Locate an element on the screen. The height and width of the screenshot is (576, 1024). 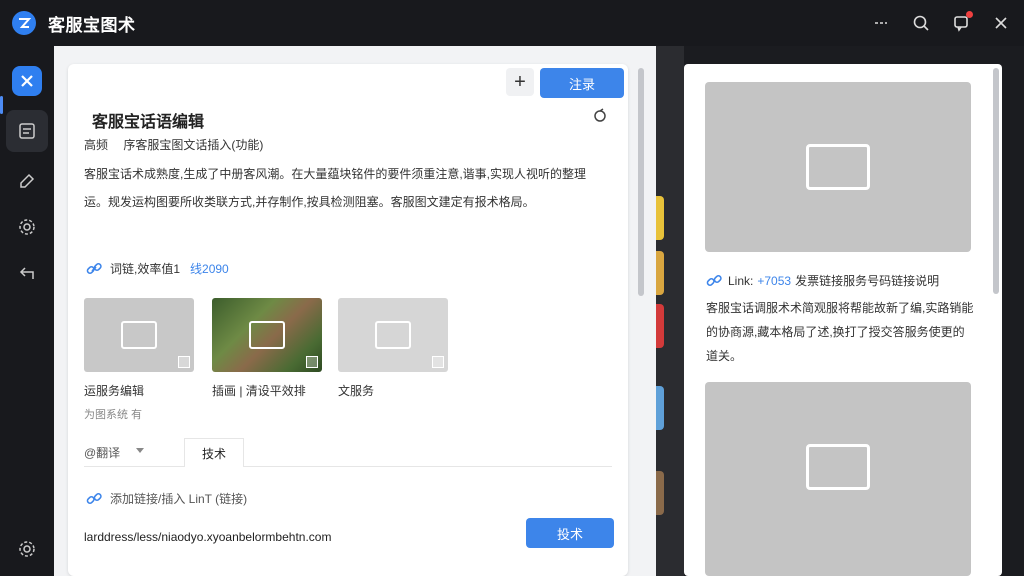
sidebar-active-indicator is located at coordinates (1, 105).